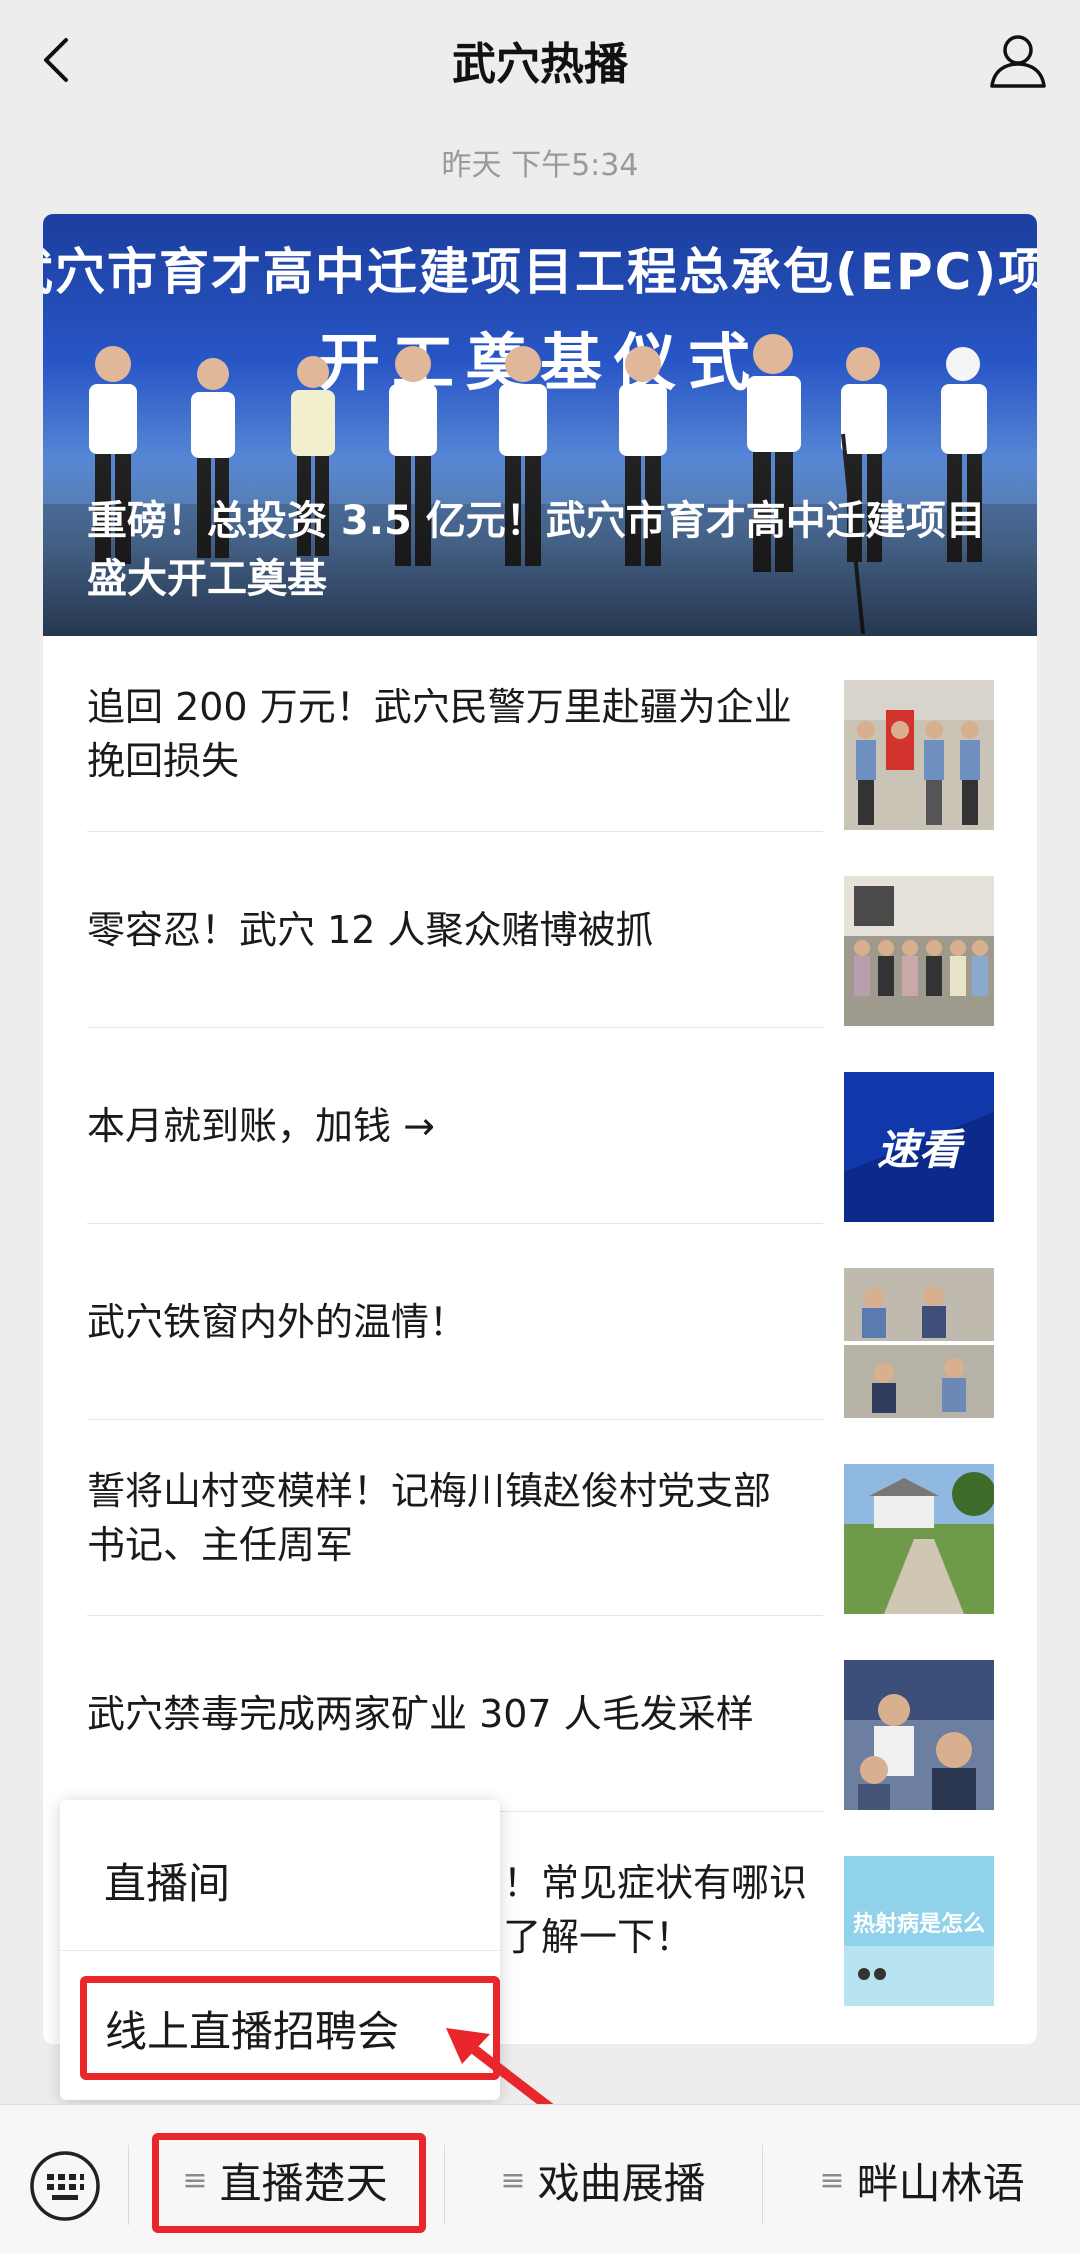 Image resolution: width=1080 pixels, height=2254 pixels. I want to click on article-thumbnail: 热射病是怎么, so click(919, 1931).